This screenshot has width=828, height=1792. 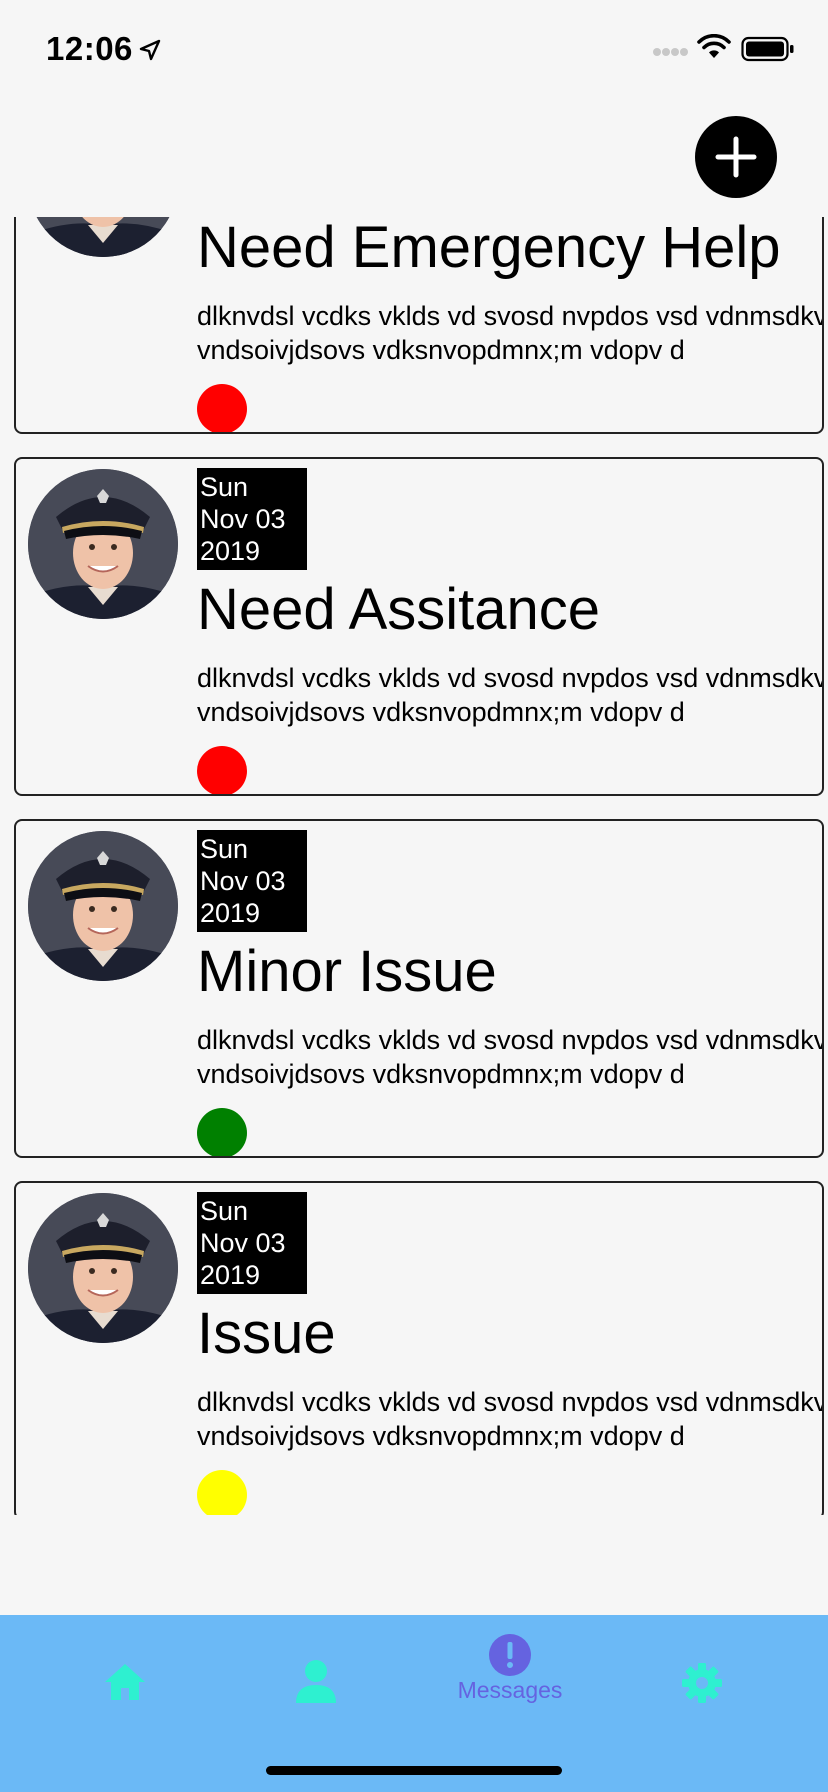 What do you see at coordinates (670, 52) in the screenshot?
I see `signal-icon` at bounding box center [670, 52].